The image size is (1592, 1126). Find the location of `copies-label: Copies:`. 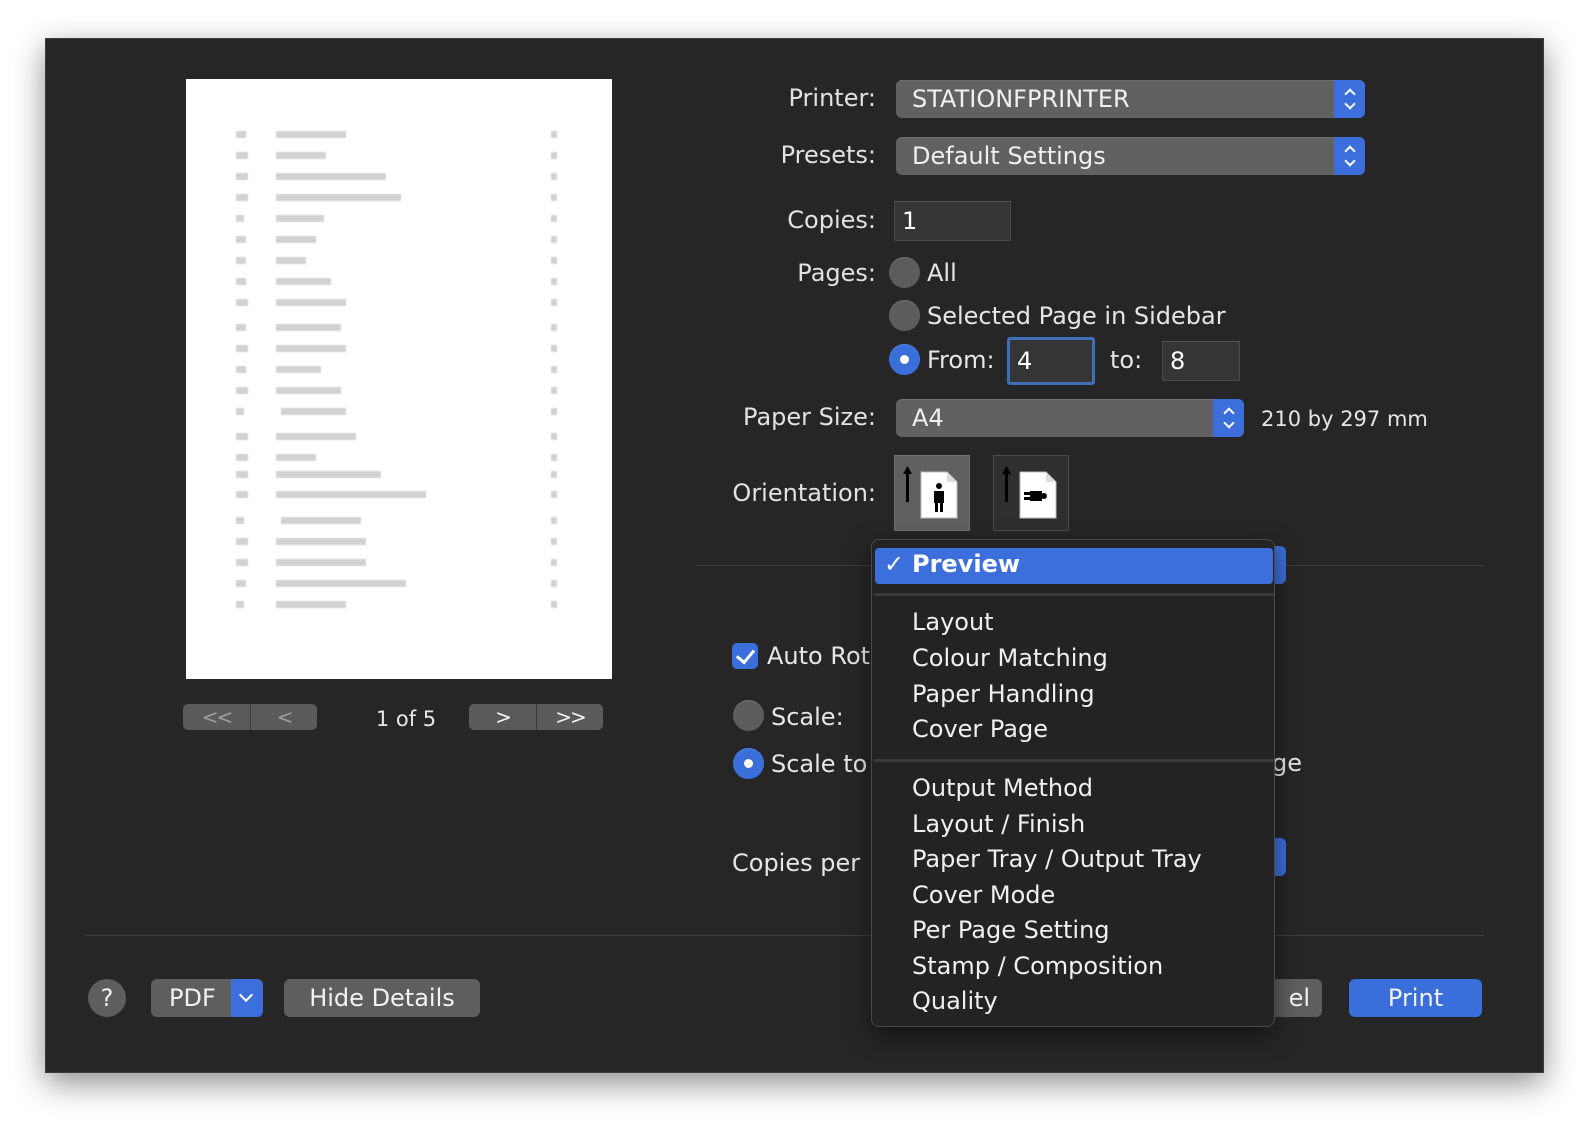

copies-label: Copies: is located at coordinates (831, 220).